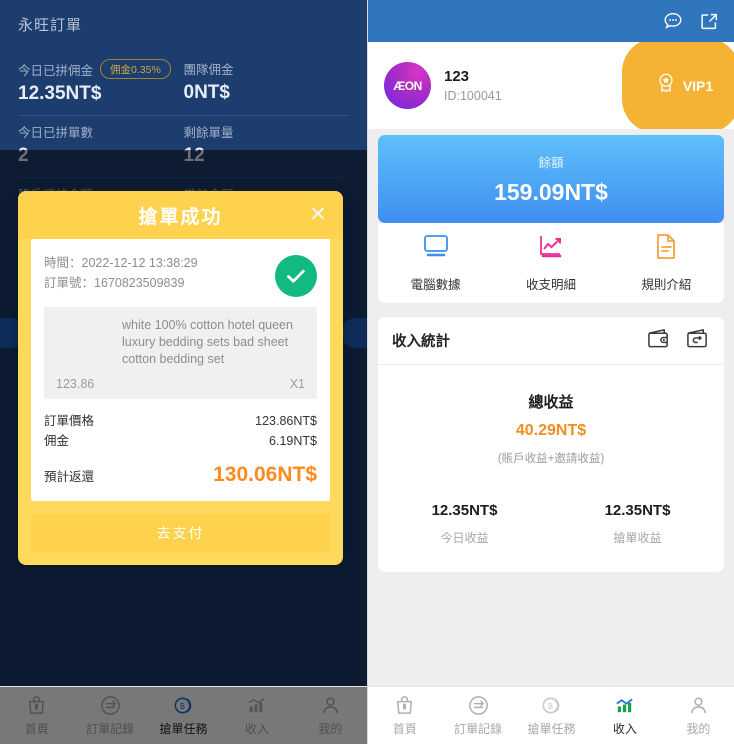 The height and width of the screenshot is (744, 734). Describe the element at coordinates (60, 93) in the screenshot. I see `summary-value: 12.35NT$` at that location.